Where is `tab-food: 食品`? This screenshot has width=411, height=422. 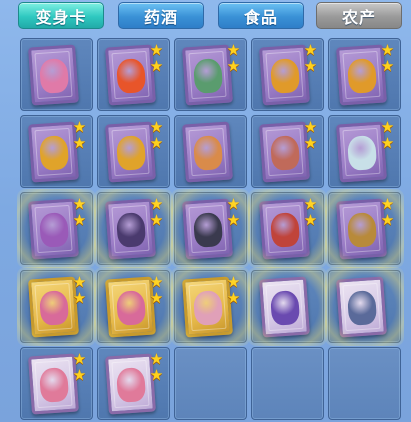
tab-food: 食品 is located at coordinates (261, 15).